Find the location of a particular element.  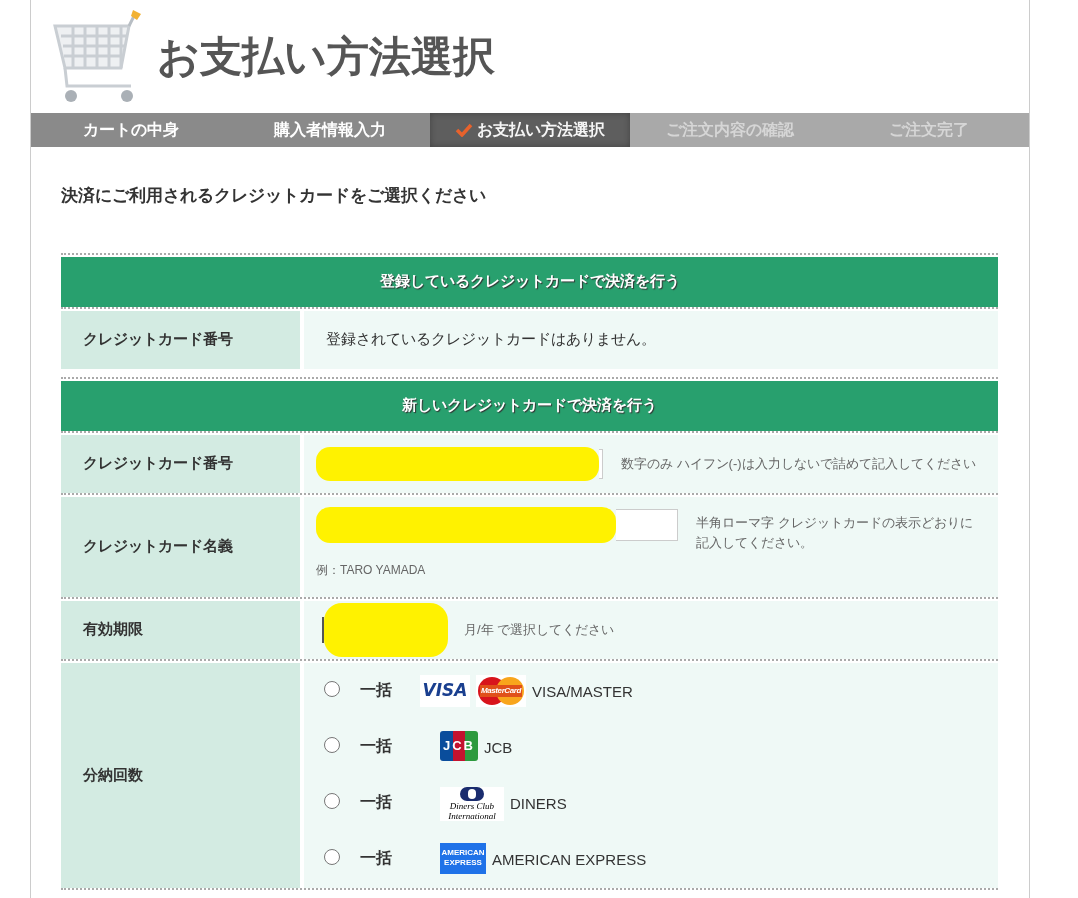

visa-logo: VISA is located at coordinates (445, 690).